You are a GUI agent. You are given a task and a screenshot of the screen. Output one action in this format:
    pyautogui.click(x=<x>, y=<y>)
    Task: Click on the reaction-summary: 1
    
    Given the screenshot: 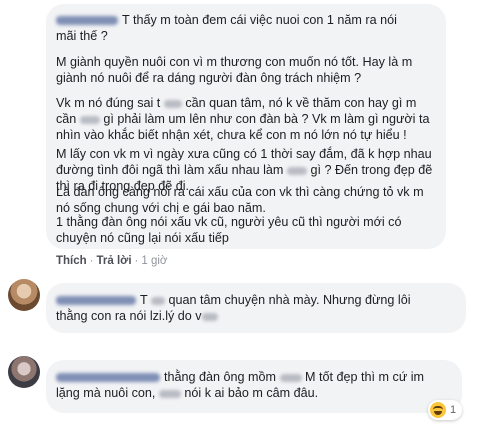 What is the action you would take?
    pyautogui.click(x=445, y=410)
    